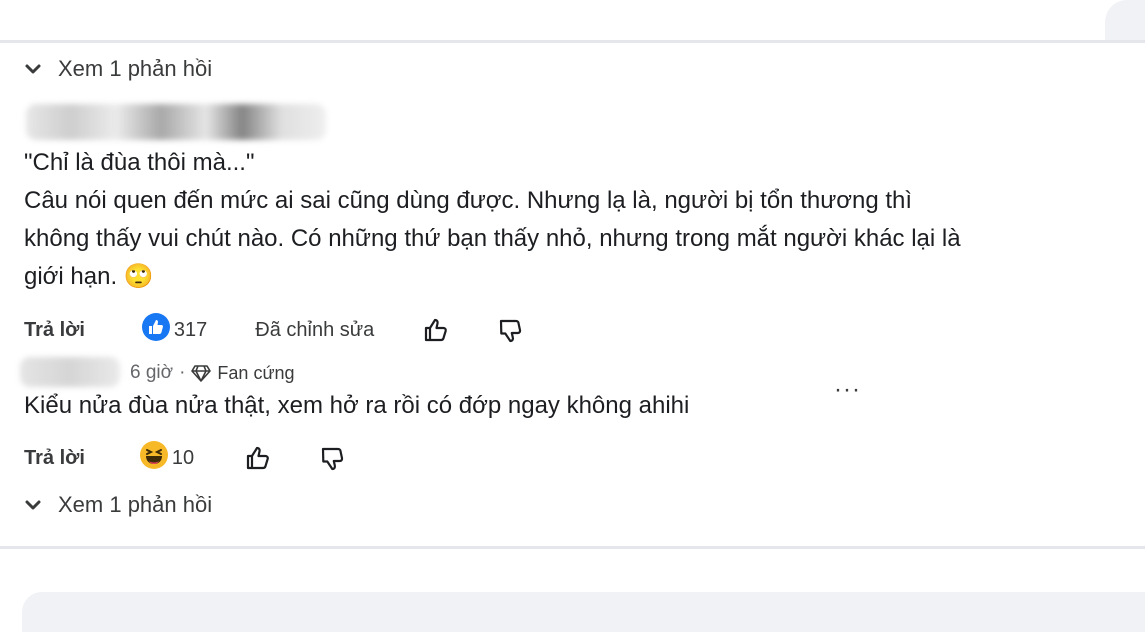  What do you see at coordinates (572, 547) in the screenshot?
I see `section-divider` at bounding box center [572, 547].